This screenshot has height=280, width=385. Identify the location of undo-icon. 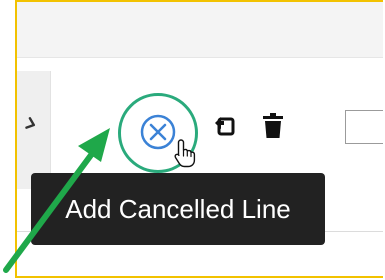
(225, 126).